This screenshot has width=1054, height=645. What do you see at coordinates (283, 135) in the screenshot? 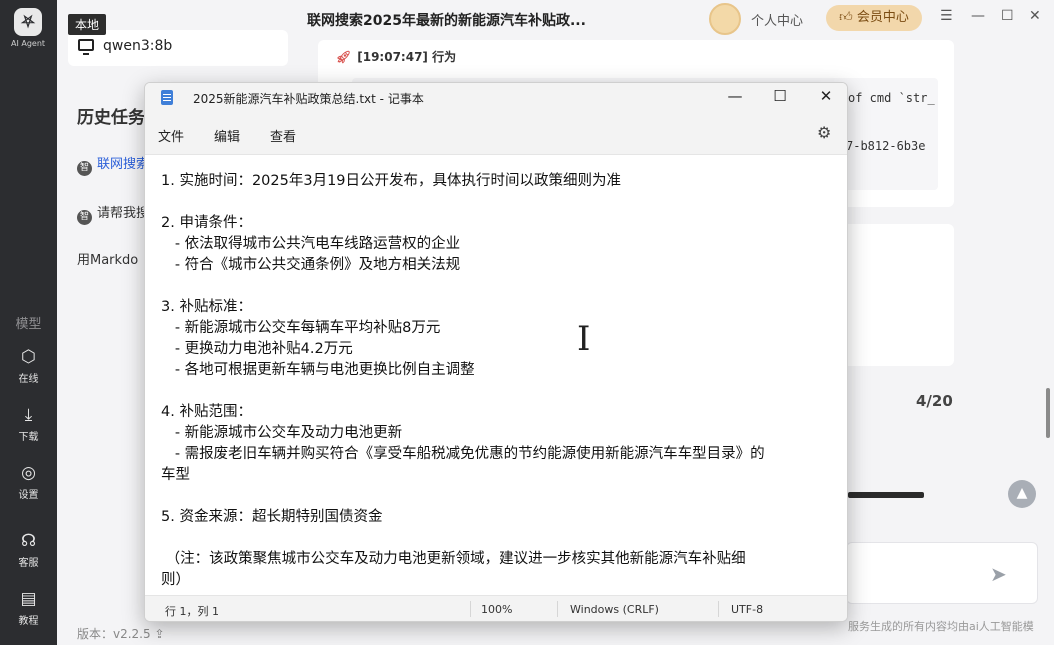
I see `menu-view: 查看` at bounding box center [283, 135].